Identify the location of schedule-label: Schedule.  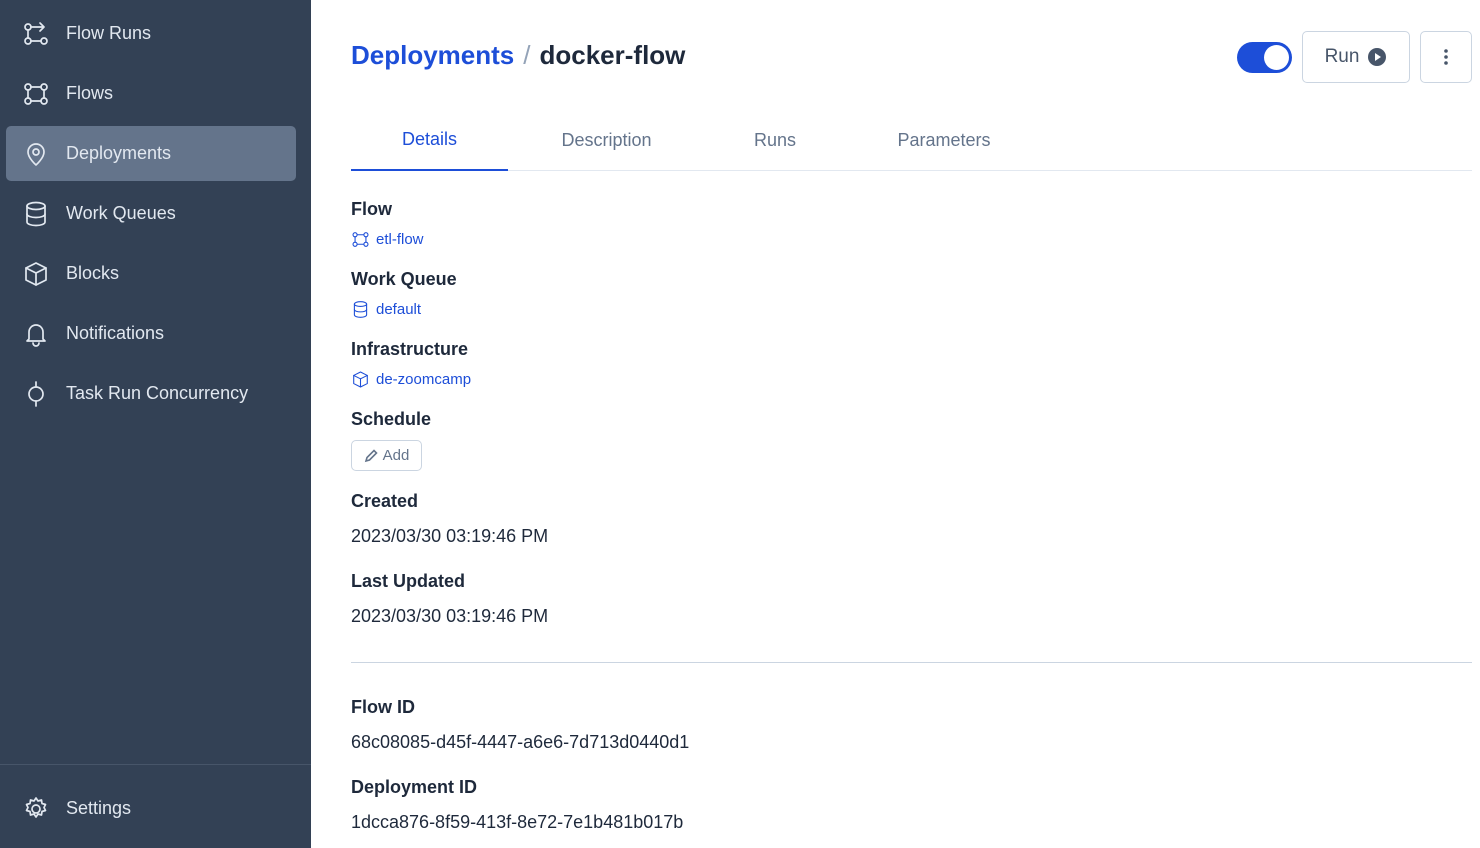
(391, 419).